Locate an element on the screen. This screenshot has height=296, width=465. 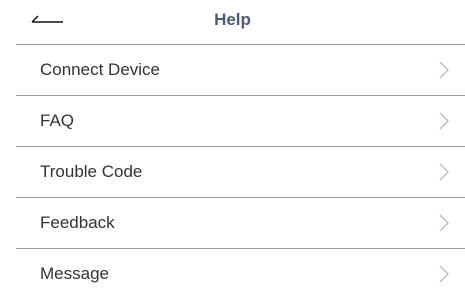
menu-item-label: FAQ is located at coordinates (57, 120).